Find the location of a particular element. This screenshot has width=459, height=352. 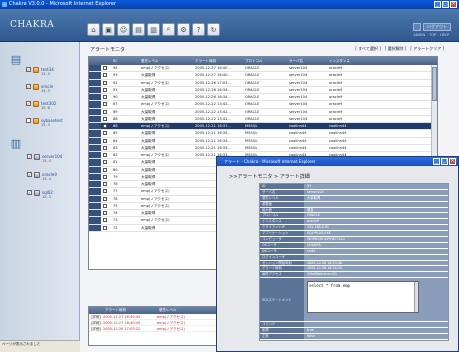

popup-close-button: × is located at coordinates (452, 161).